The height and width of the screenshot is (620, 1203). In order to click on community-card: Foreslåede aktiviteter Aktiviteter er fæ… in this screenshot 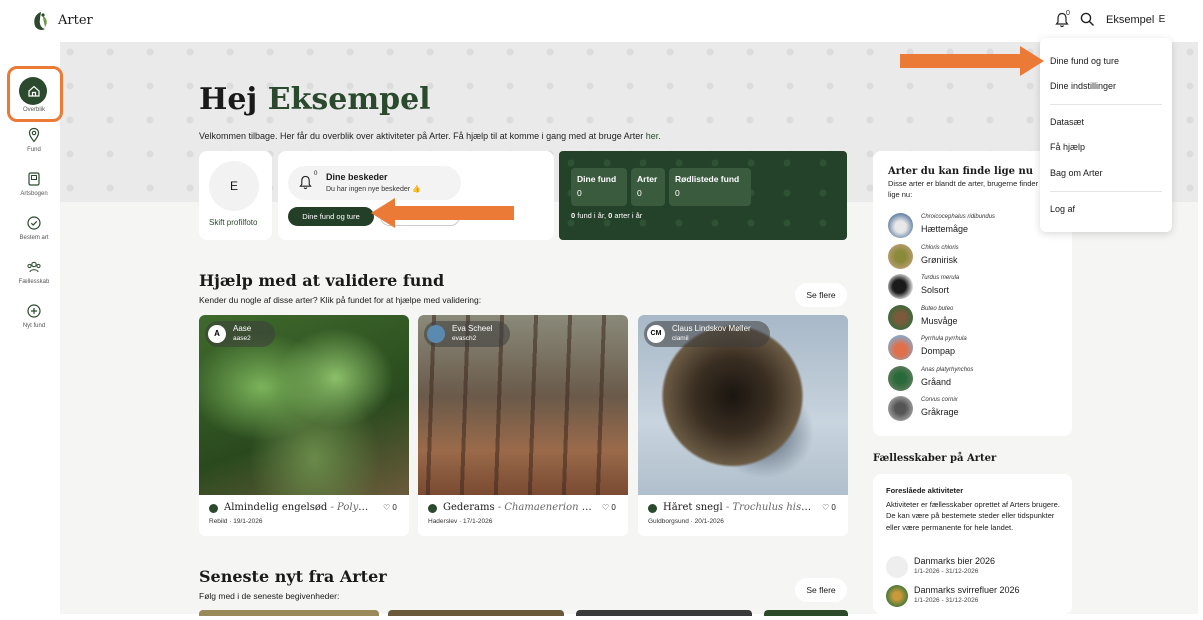, I will do `click(972, 544)`.